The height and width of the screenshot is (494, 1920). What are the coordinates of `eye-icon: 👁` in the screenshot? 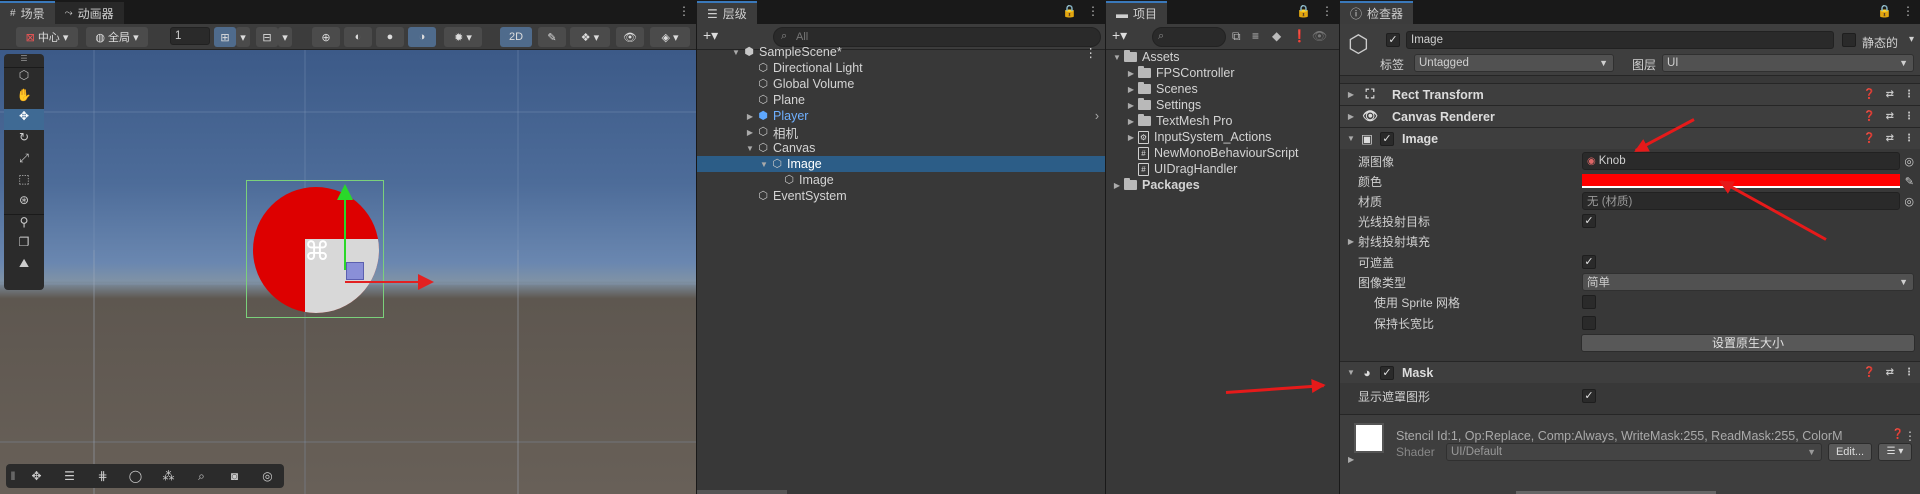 It's located at (1319, 36).